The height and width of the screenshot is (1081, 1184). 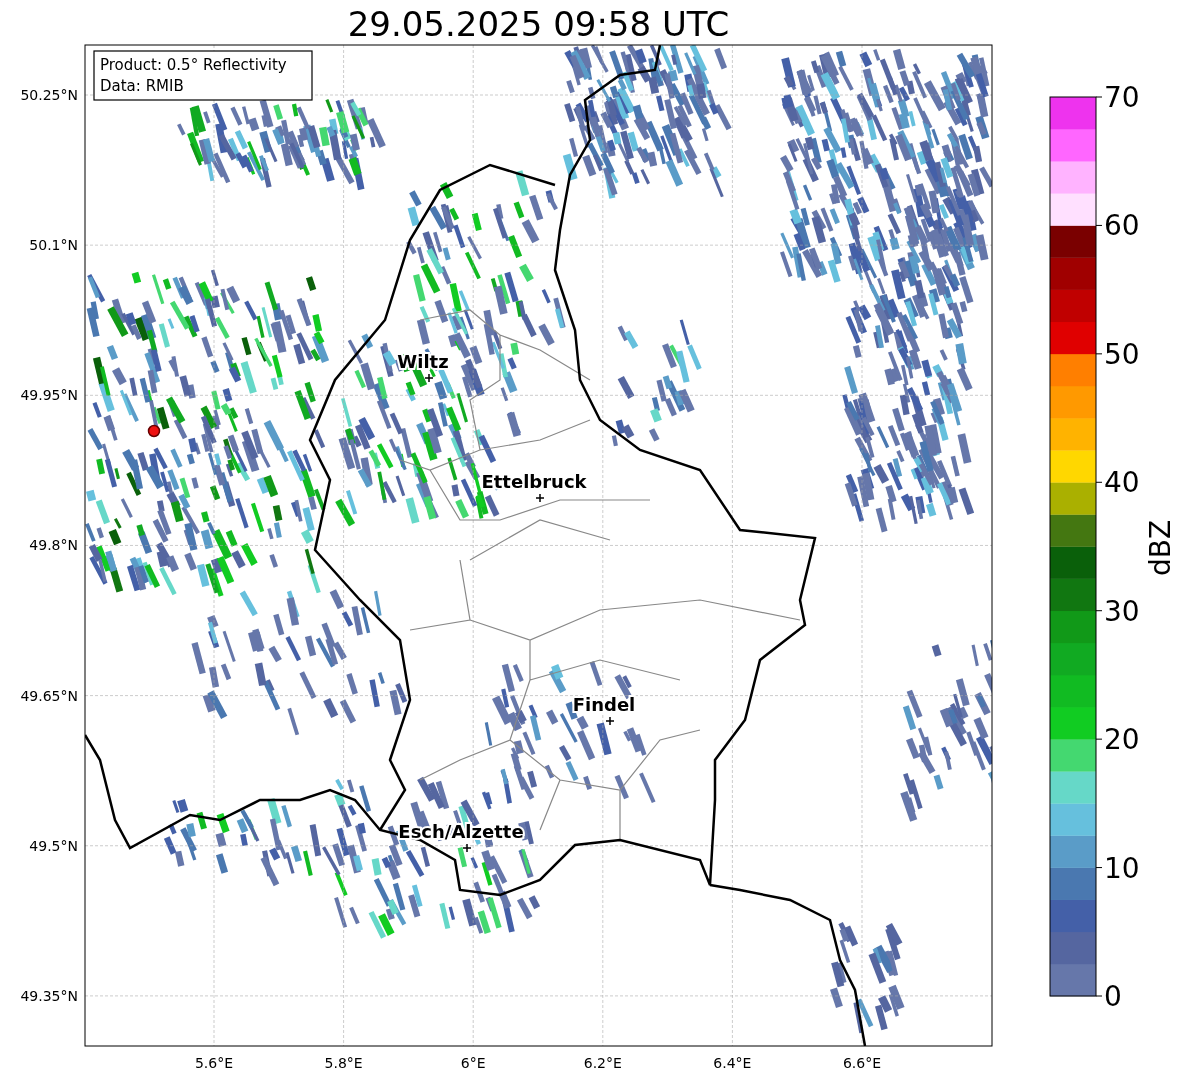 I want to click on y-tick-label: 49.65°N, so click(x=49, y=695).